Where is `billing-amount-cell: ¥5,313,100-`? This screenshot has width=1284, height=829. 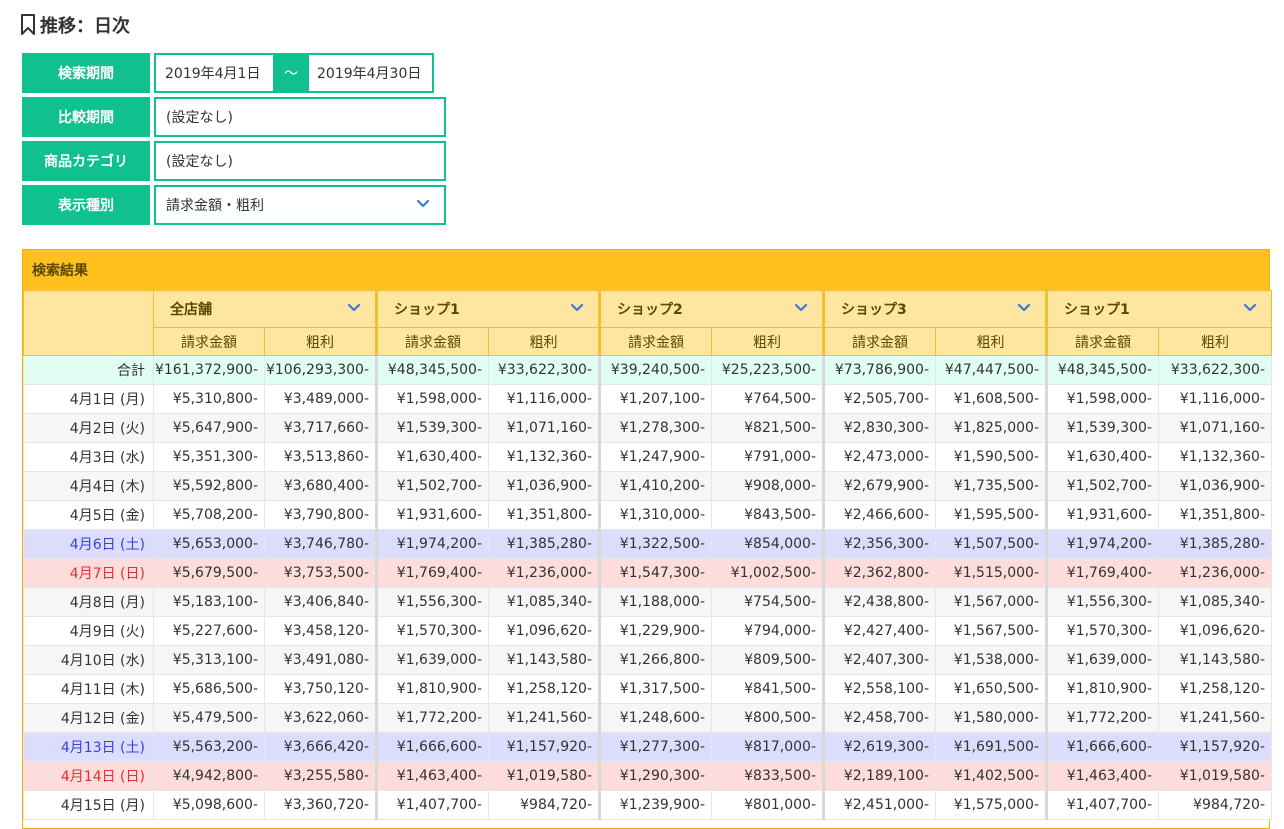
billing-amount-cell: ¥5,313,100- is located at coordinates (209, 660).